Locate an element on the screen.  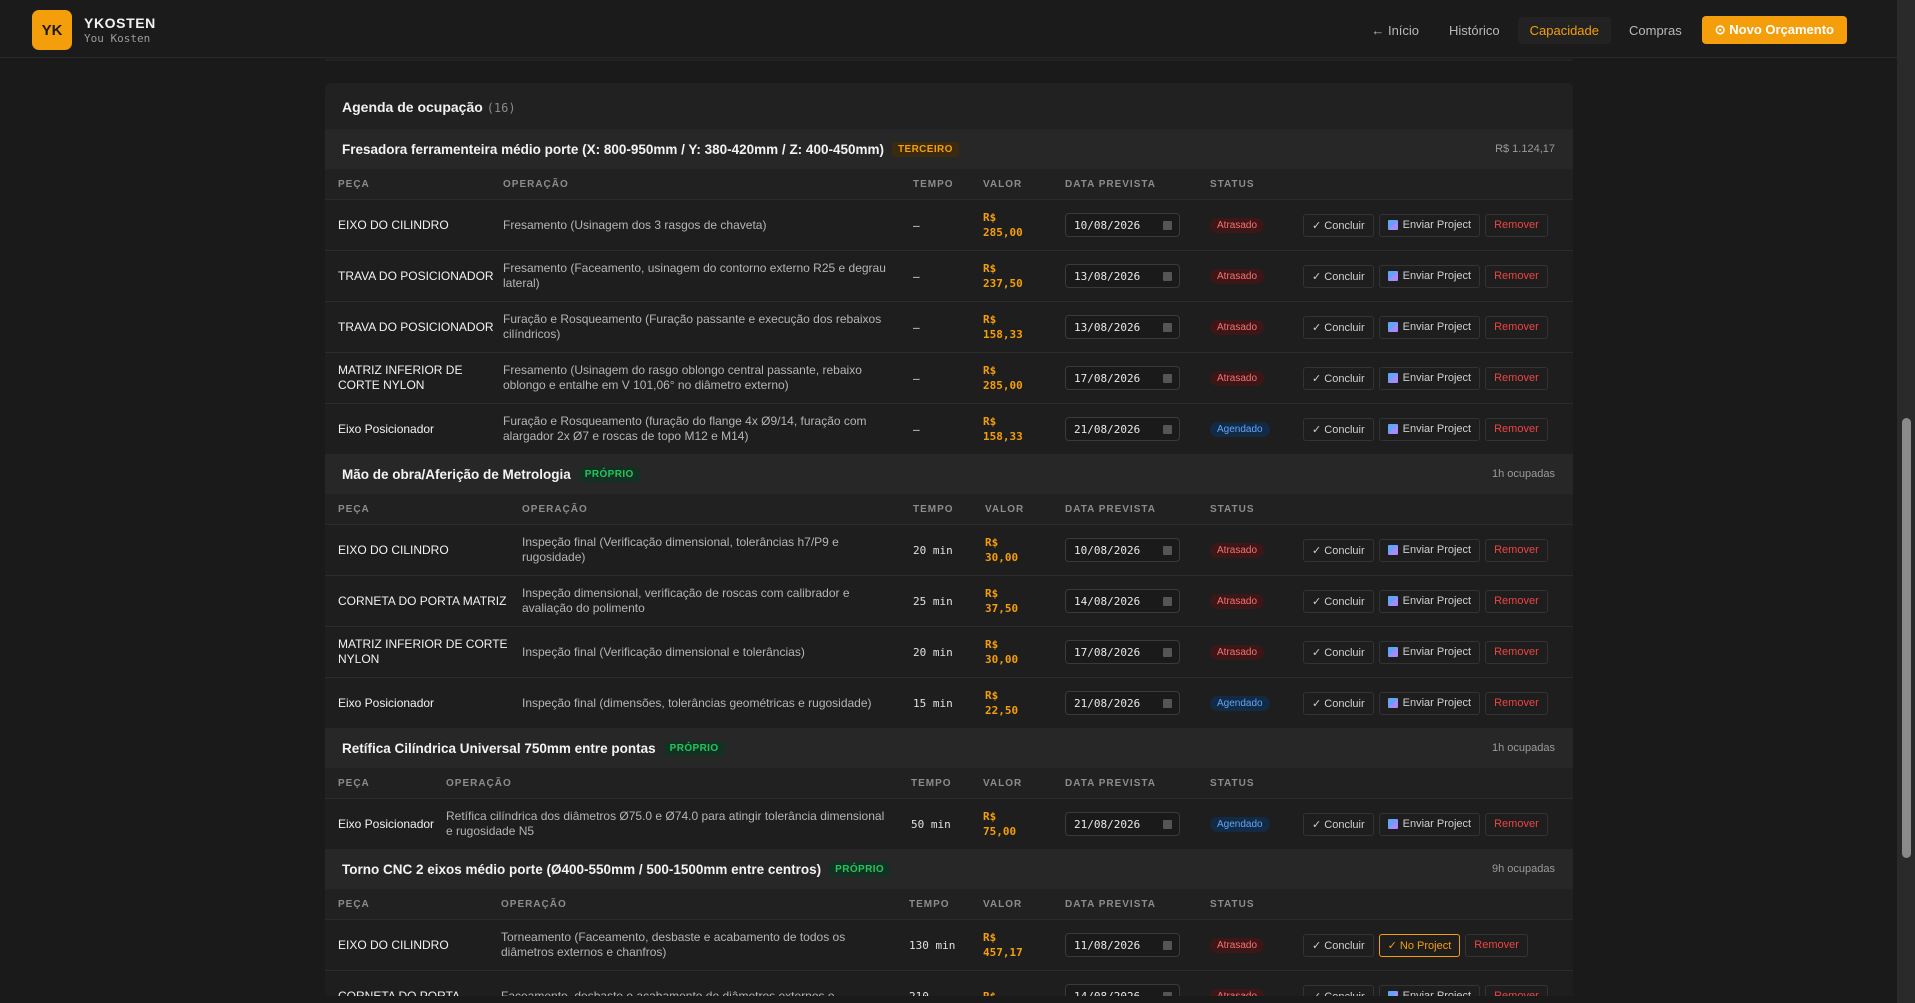
date-value: 21/08/2026 is located at coordinates (1107, 429).